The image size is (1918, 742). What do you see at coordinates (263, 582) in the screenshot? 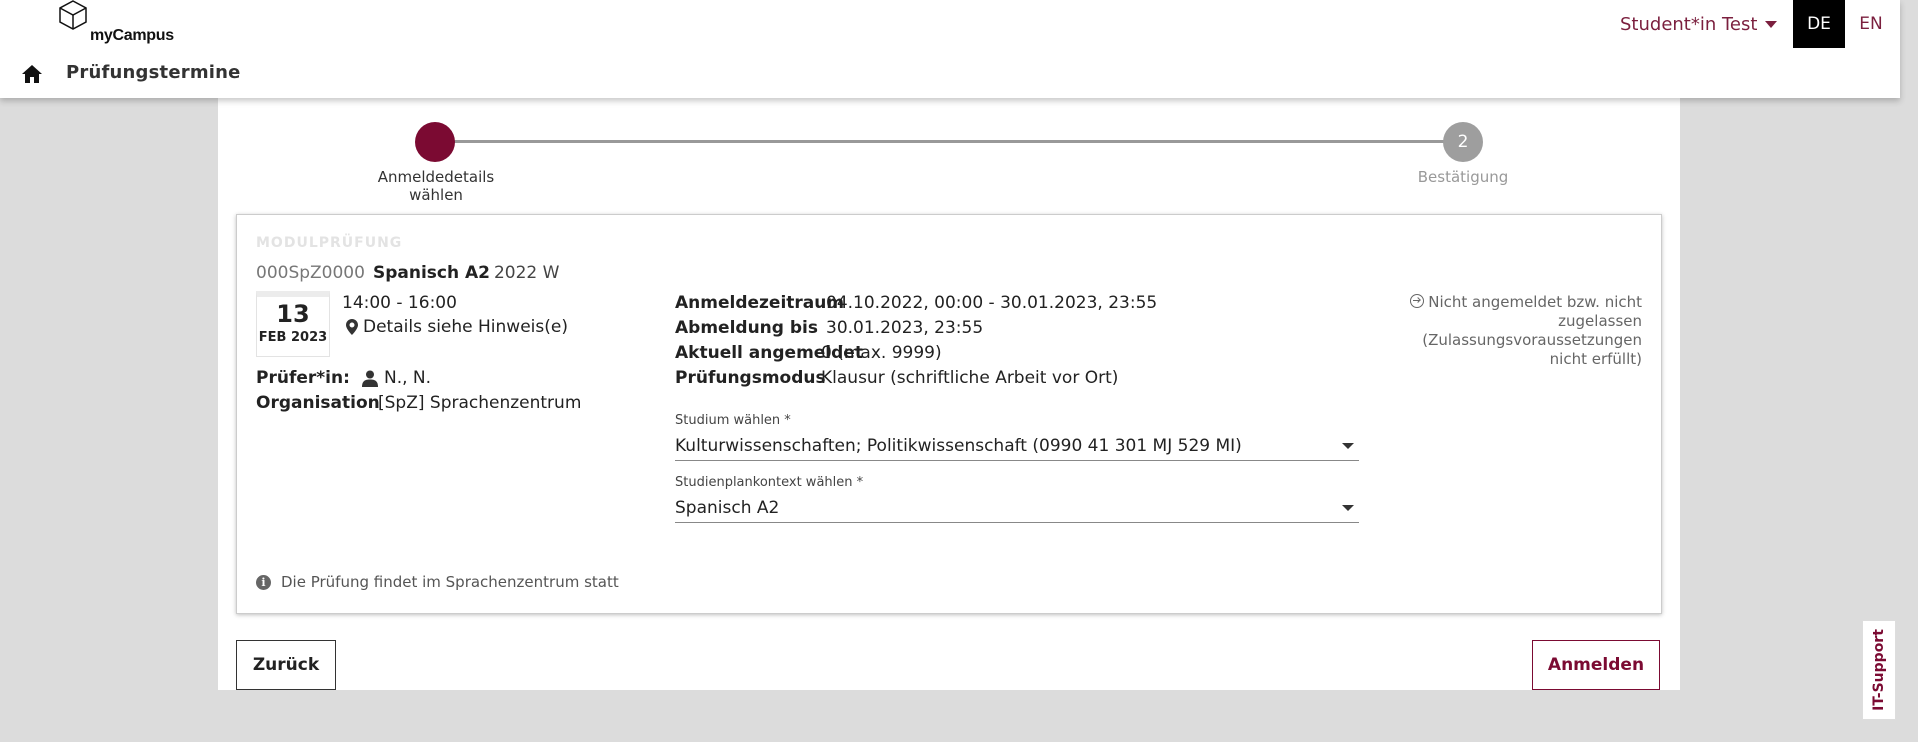
I see `info-icon: i` at bounding box center [263, 582].